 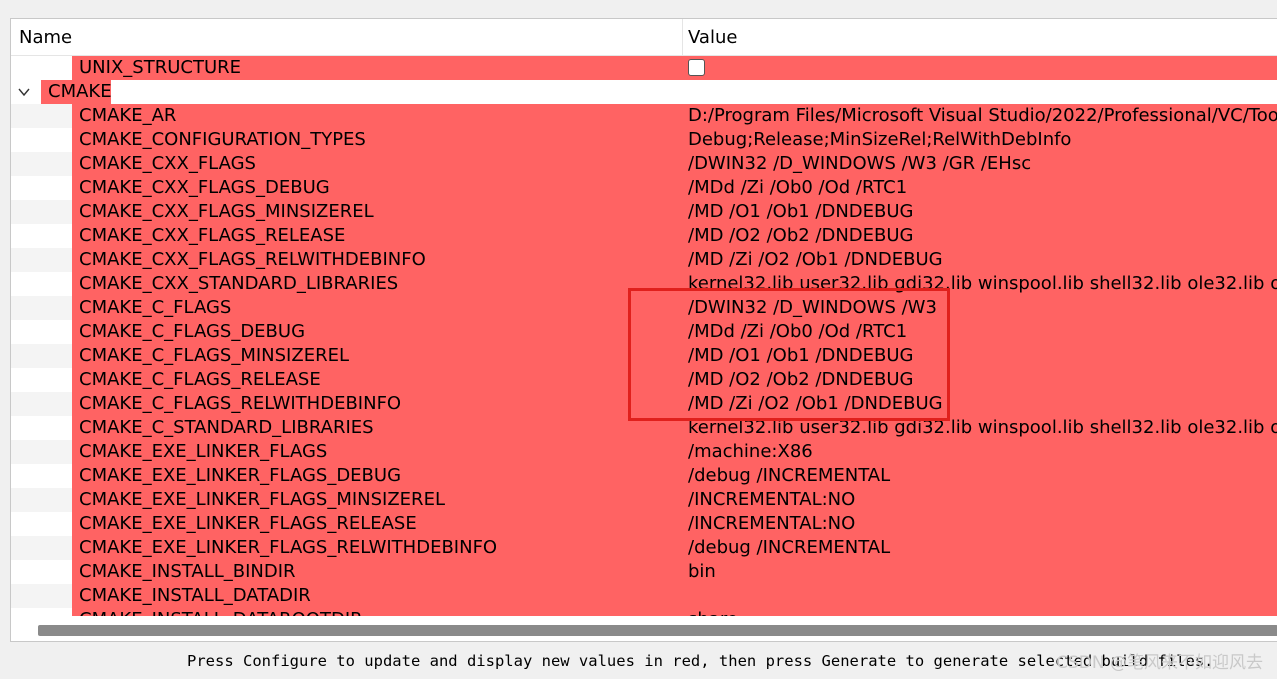 I want to click on table-row: CMAKE_EXE_LINKER_FLAGS/machine:X86, so click(x=644, y=452).